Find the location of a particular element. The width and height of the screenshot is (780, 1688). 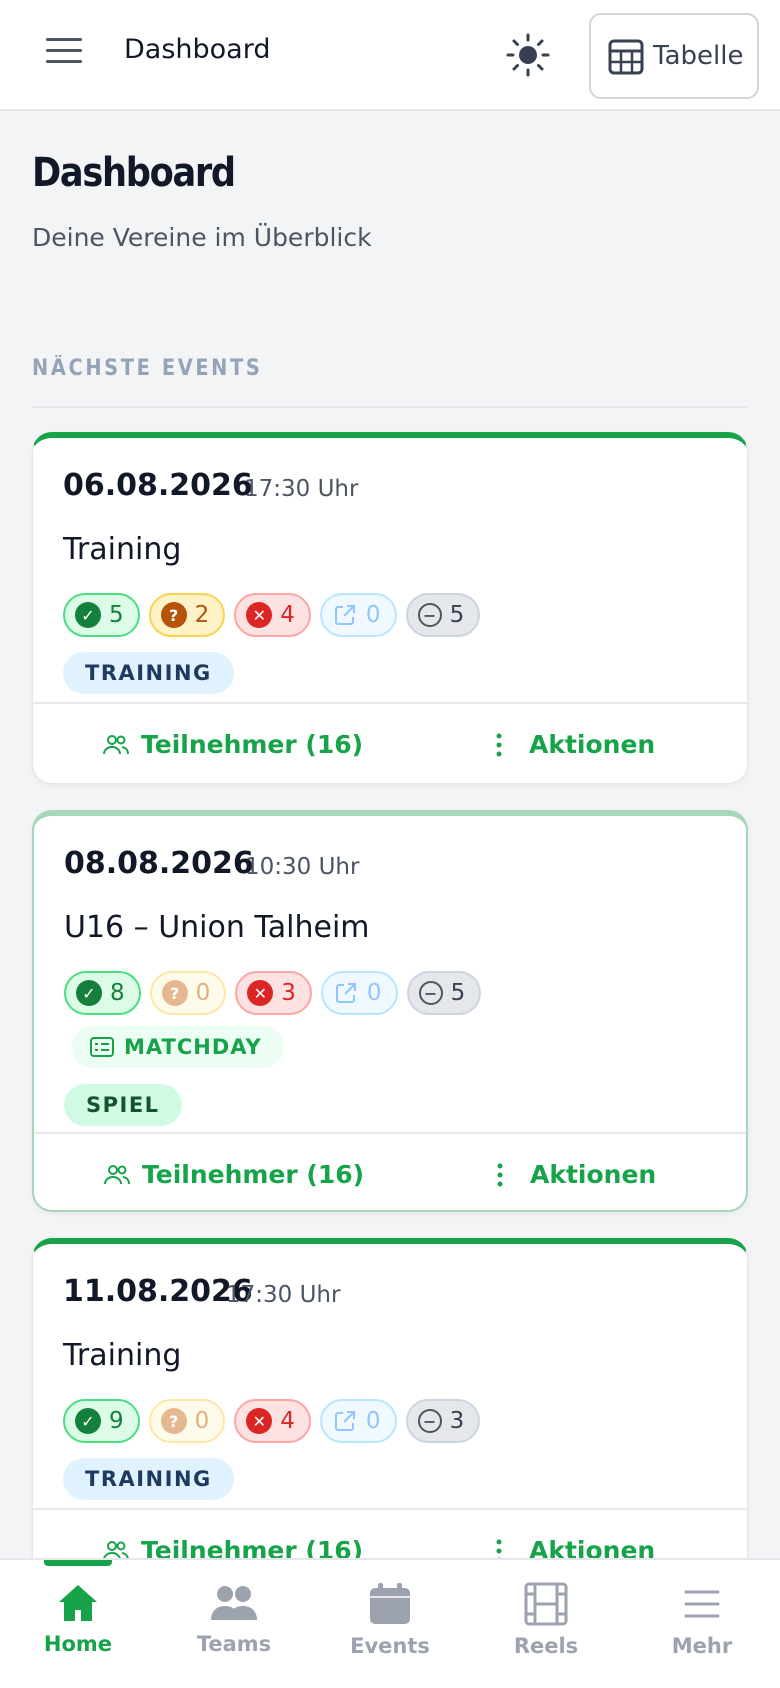

bottom-navigation: Home Teams Events Reels Mehr is located at coordinates (390, 1623).